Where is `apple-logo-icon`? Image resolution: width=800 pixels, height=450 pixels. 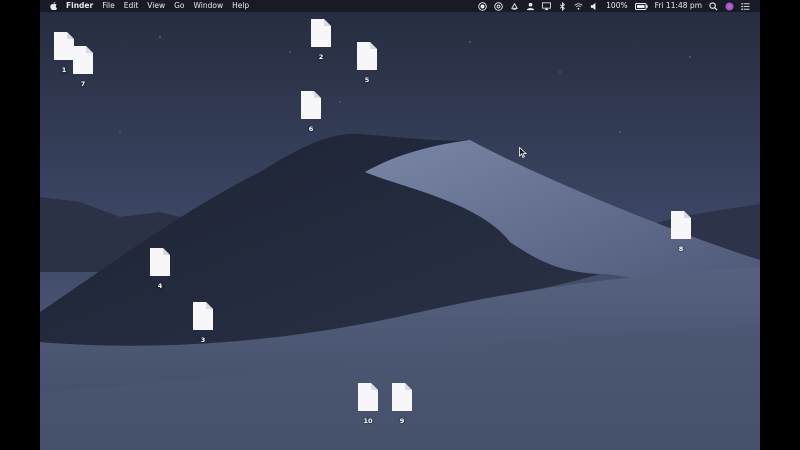 apple-logo-icon is located at coordinates (53, 6).